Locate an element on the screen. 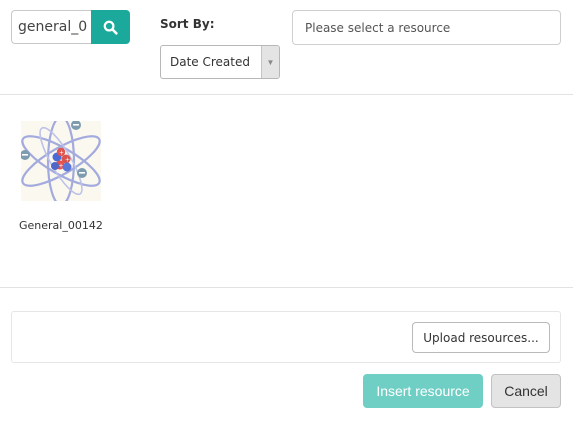 Image resolution: width=573 pixels, height=421 pixels. cancel-button: Cancel is located at coordinates (526, 391).